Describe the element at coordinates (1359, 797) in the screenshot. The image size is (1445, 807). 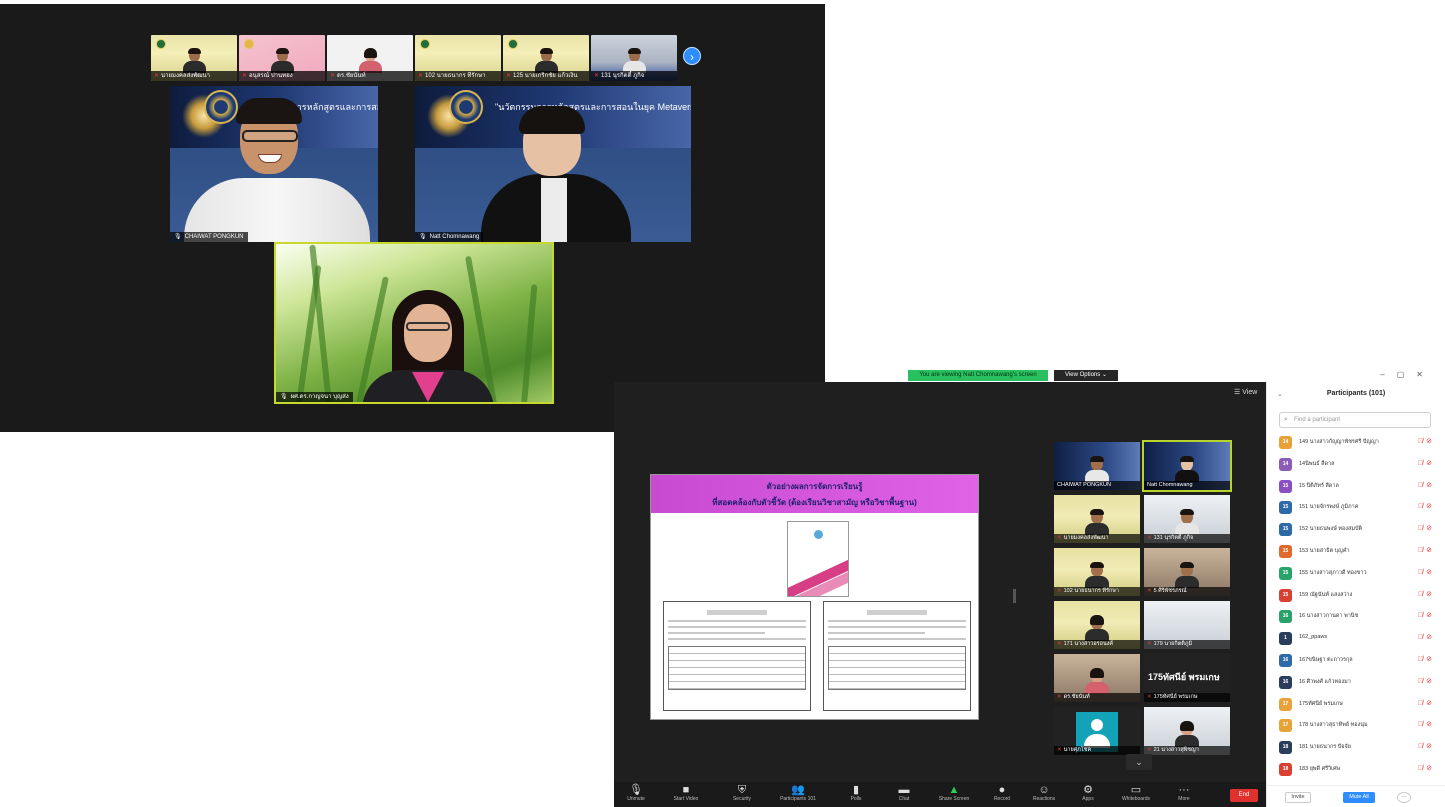
I see `mute-all-button: Mute All` at that location.